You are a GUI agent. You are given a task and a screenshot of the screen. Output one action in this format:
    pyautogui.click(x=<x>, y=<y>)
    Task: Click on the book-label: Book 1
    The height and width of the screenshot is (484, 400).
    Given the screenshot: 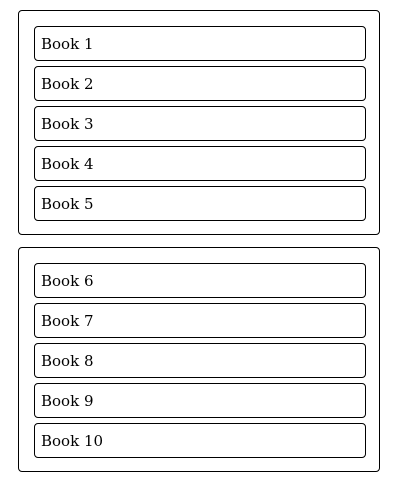 What is the action you would take?
    pyautogui.click(x=67, y=43)
    